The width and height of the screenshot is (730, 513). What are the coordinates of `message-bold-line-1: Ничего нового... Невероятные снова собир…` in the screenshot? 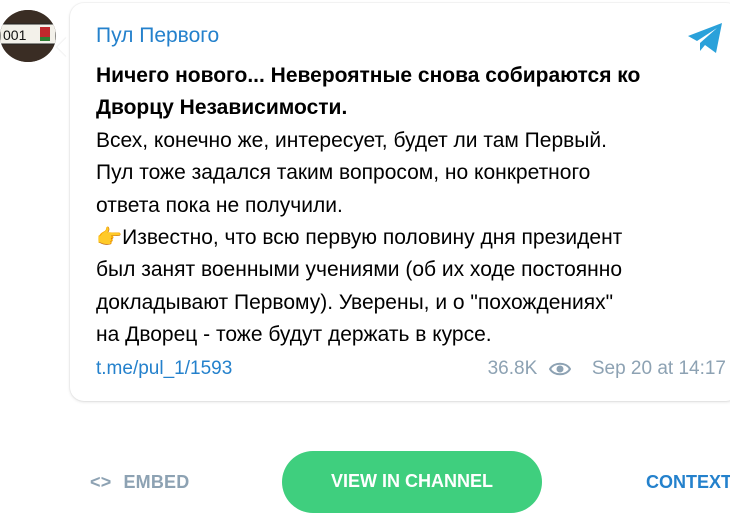 It's located at (368, 75).